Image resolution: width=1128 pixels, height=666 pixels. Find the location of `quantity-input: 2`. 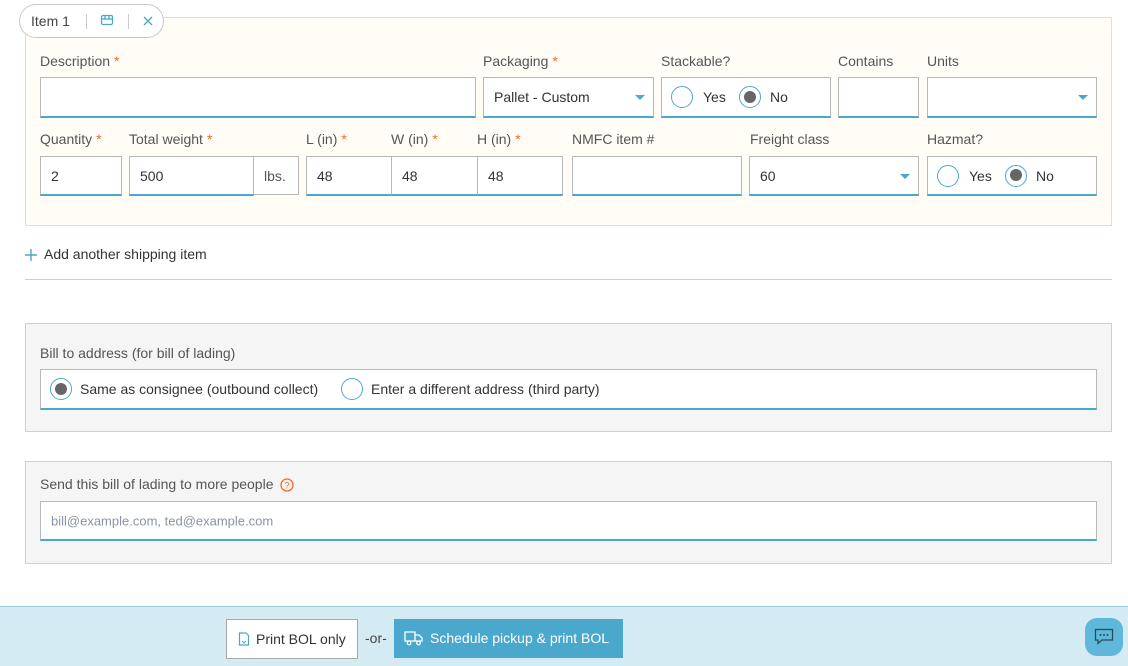

quantity-input: 2 is located at coordinates (81, 176).